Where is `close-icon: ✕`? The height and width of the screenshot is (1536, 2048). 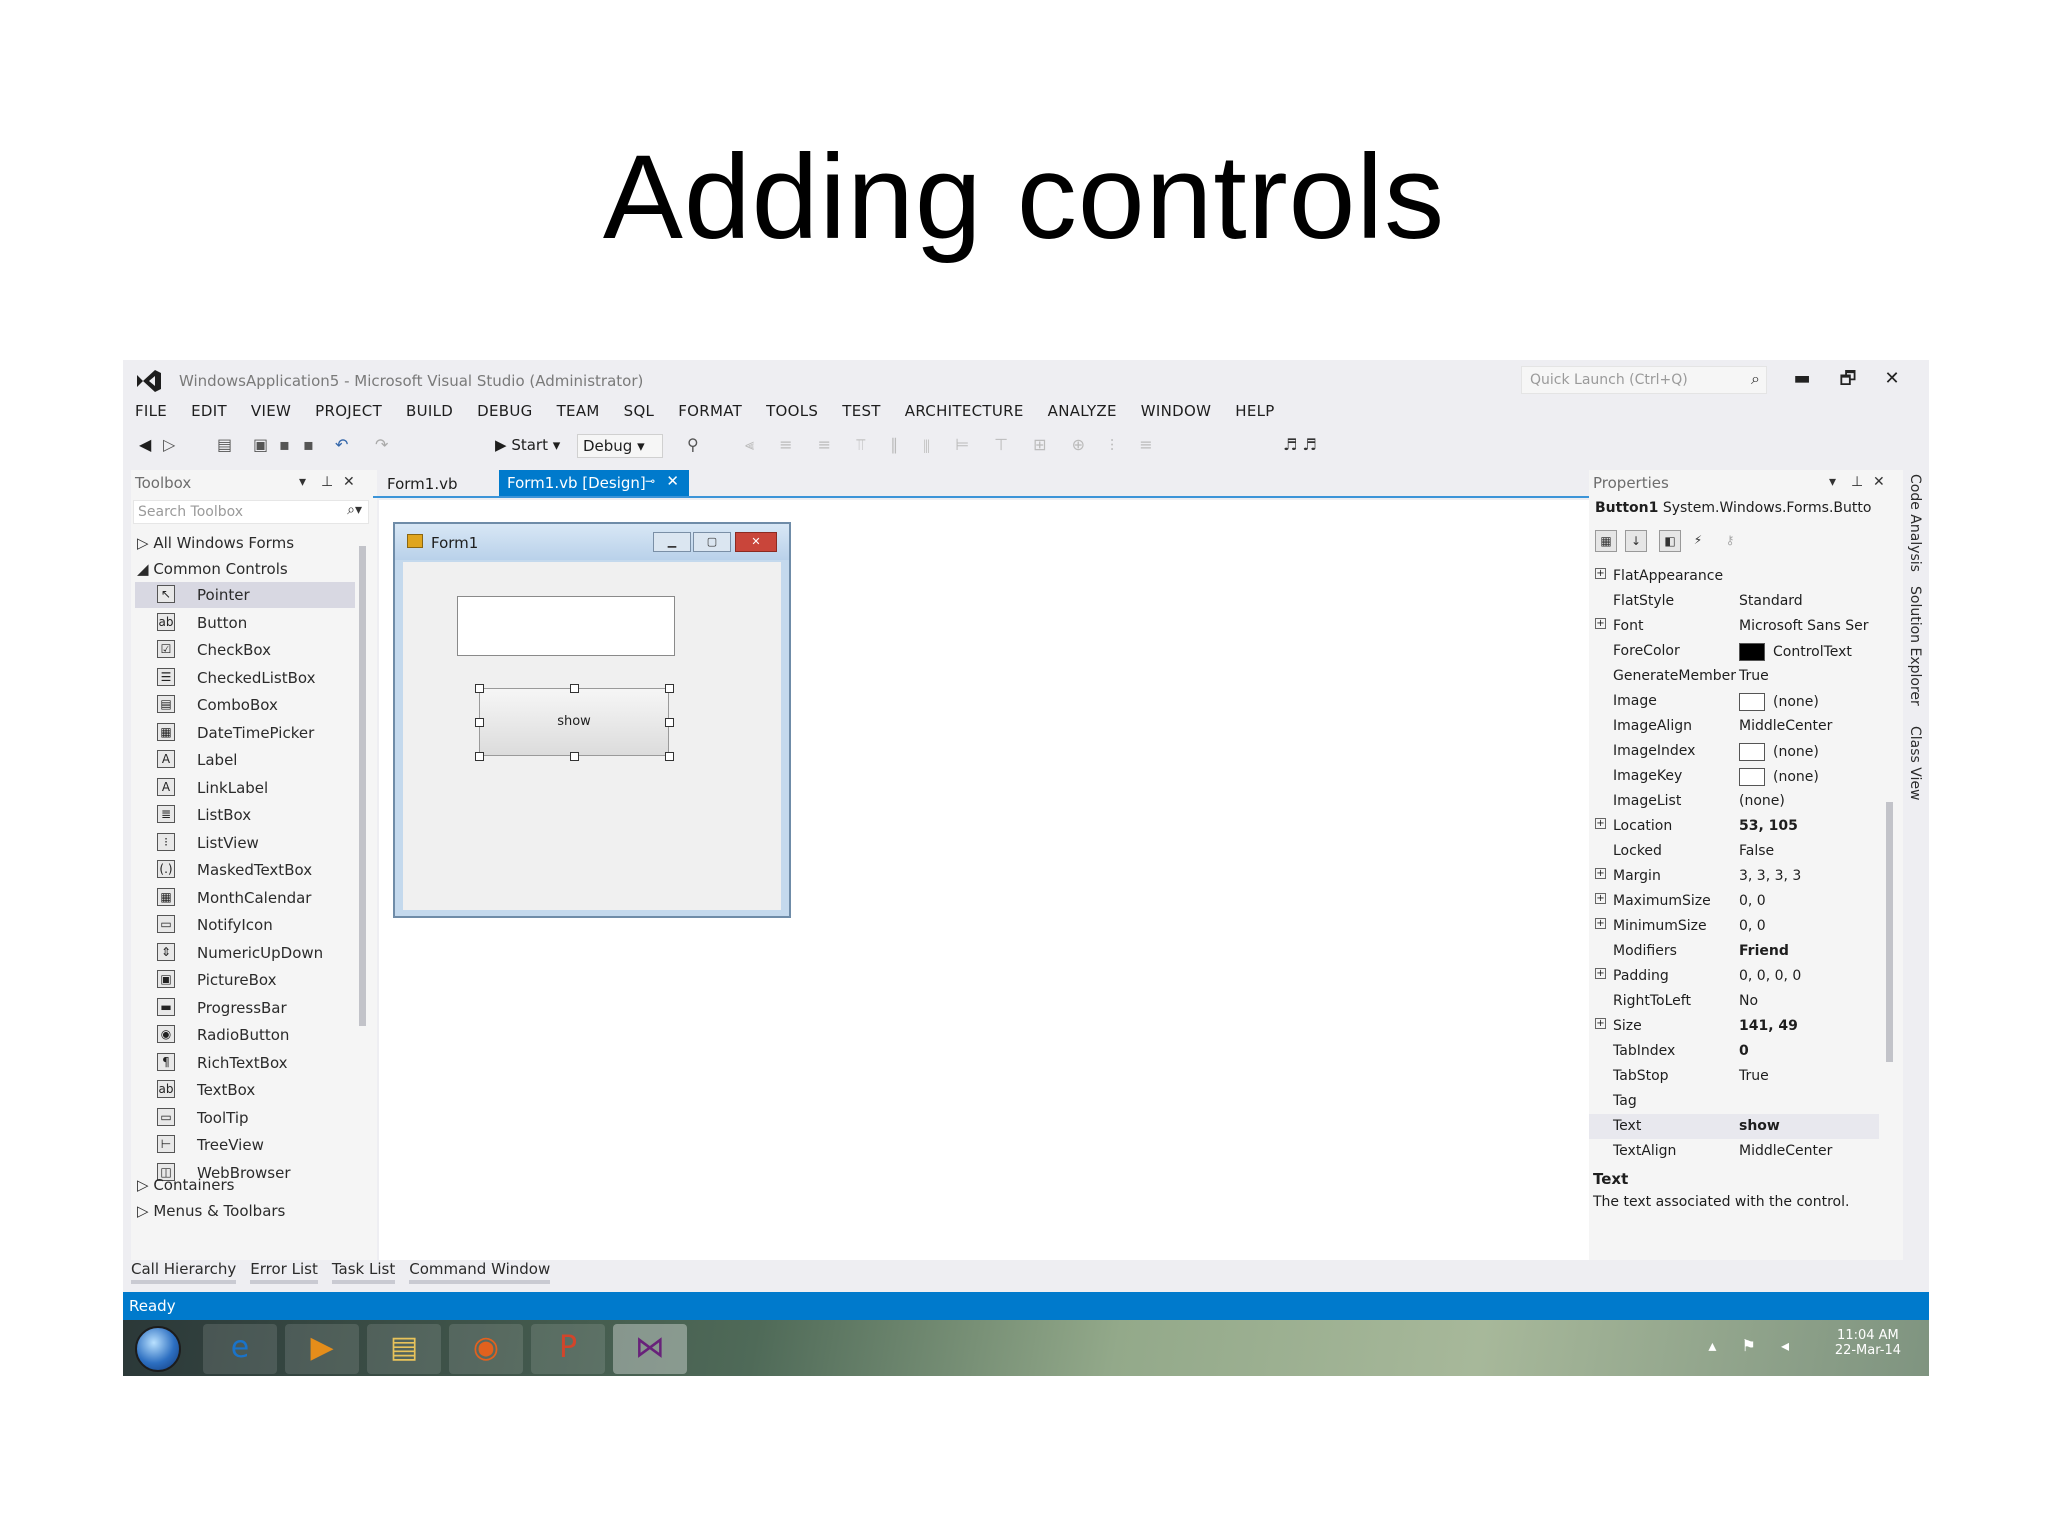
close-icon: ✕ is located at coordinates (349, 482).